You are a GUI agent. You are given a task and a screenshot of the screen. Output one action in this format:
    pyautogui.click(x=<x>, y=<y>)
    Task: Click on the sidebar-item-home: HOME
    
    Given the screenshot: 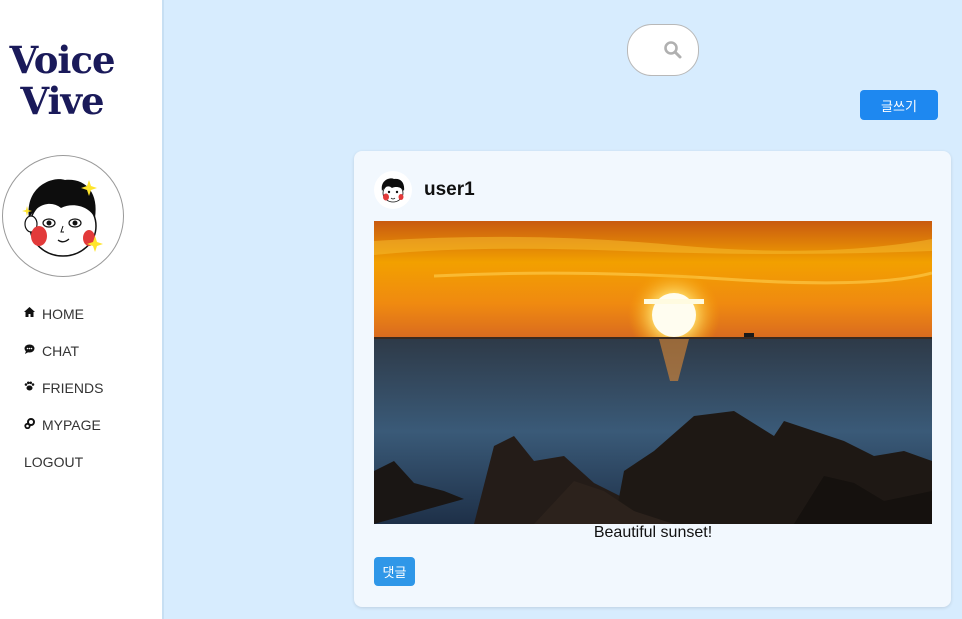 What is the action you would take?
    pyautogui.click(x=63, y=313)
    